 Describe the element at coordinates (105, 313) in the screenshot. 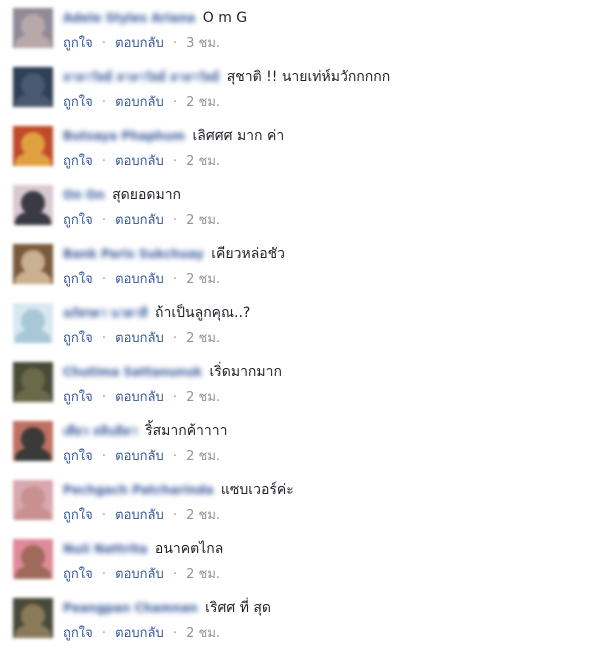

I see `comment-author-link: ลภัสรดา นาตาลี` at that location.